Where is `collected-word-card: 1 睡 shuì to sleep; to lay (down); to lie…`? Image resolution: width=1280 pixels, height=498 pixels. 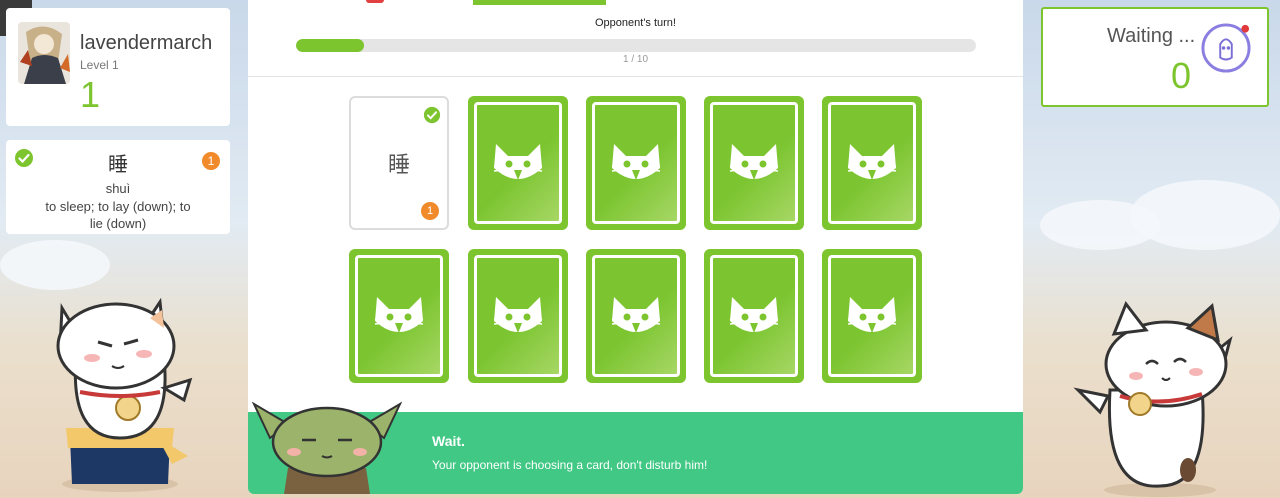 collected-word-card: 1 睡 shuì to sleep; to lay (down); to lie… is located at coordinates (118, 187).